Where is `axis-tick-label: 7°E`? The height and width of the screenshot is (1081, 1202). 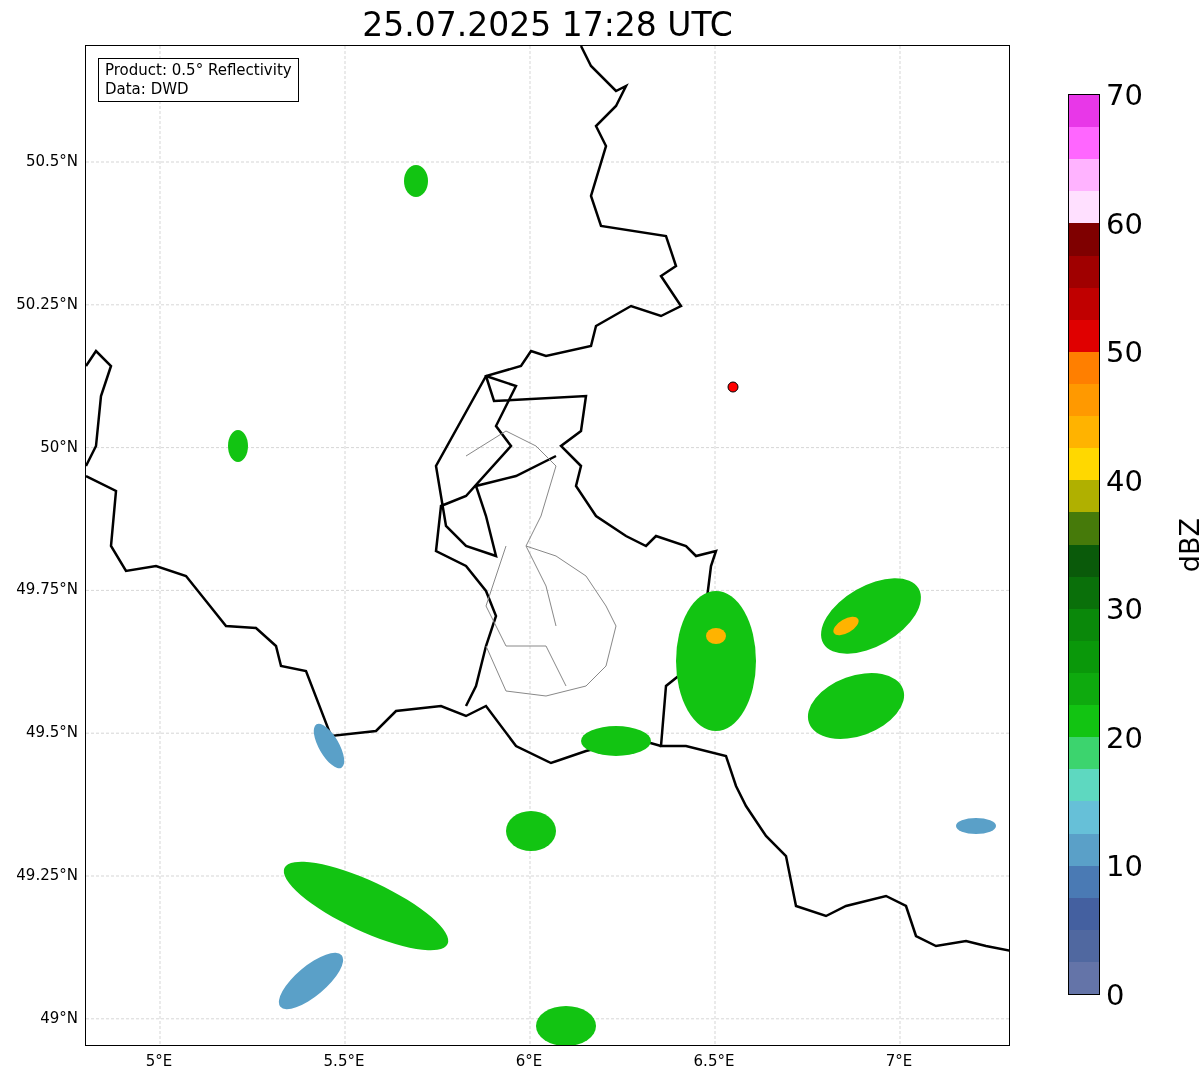 axis-tick-label: 7°E is located at coordinates (899, 1061).